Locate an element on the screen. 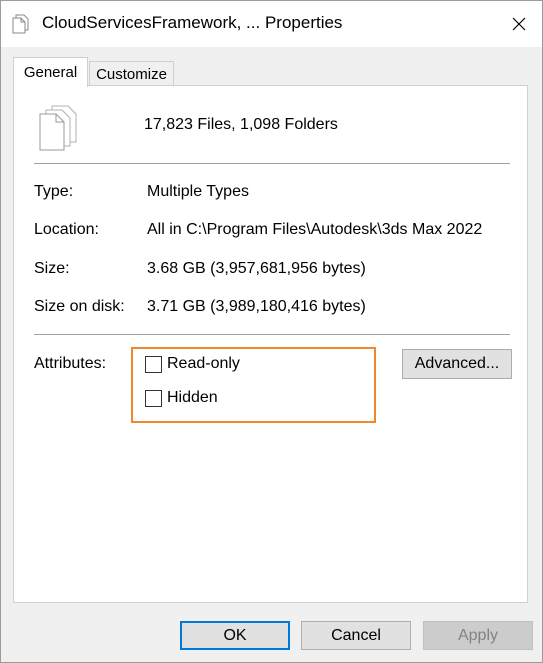 The height and width of the screenshot is (663, 543). size-on-disk-label: Size on disk: is located at coordinates (79, 306).